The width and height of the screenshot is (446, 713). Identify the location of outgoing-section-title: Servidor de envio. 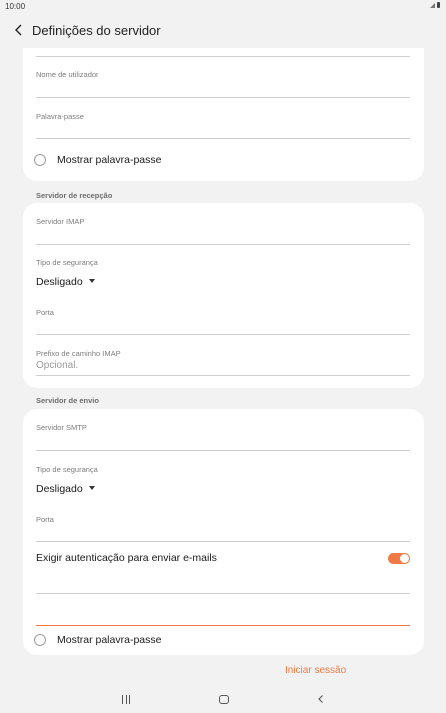
(67, 400).